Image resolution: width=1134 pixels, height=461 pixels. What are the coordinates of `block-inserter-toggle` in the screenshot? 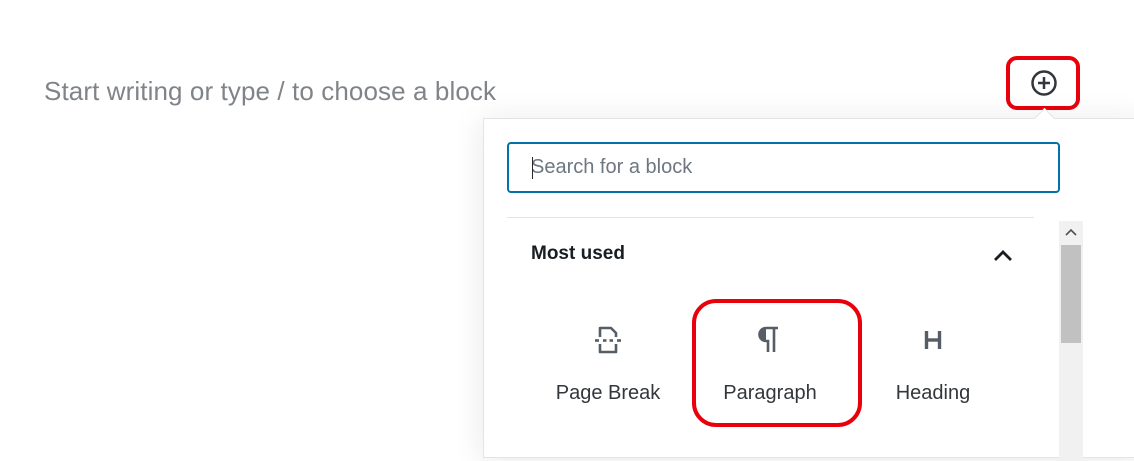 It's located at (1044, 85).